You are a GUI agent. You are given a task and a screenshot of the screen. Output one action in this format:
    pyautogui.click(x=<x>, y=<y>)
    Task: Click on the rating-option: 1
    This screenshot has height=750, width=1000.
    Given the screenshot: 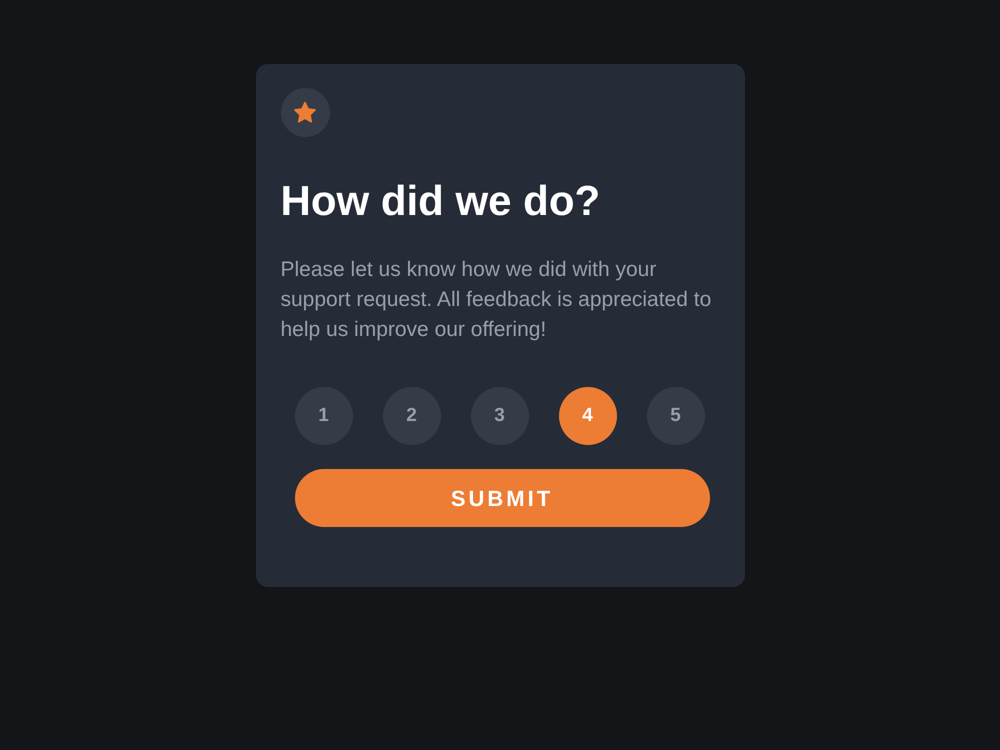 What is the action you would take?
    pyautogui.click(x=323, y=416)
    